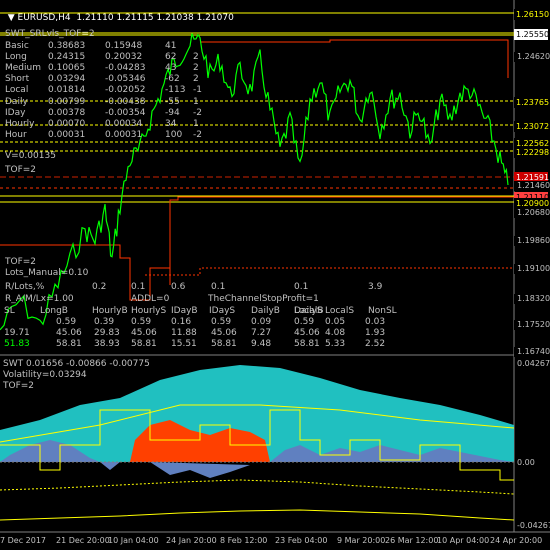 This screenshot has height=550, width=550. Describe the element at coordinates (67, 134) in the screenshot. I see `stats-row-a: 0.00031` at that location.